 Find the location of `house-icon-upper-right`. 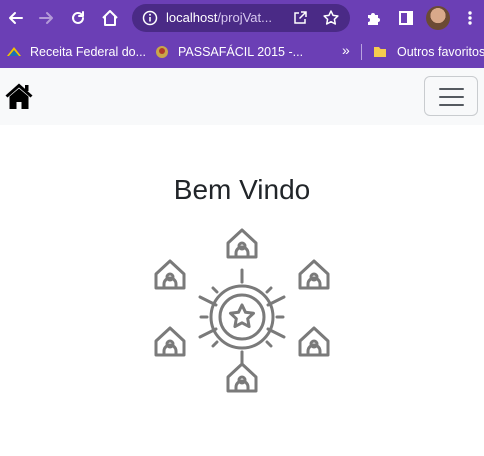

house-icon-upper-right is located at coordinates (314, 274).